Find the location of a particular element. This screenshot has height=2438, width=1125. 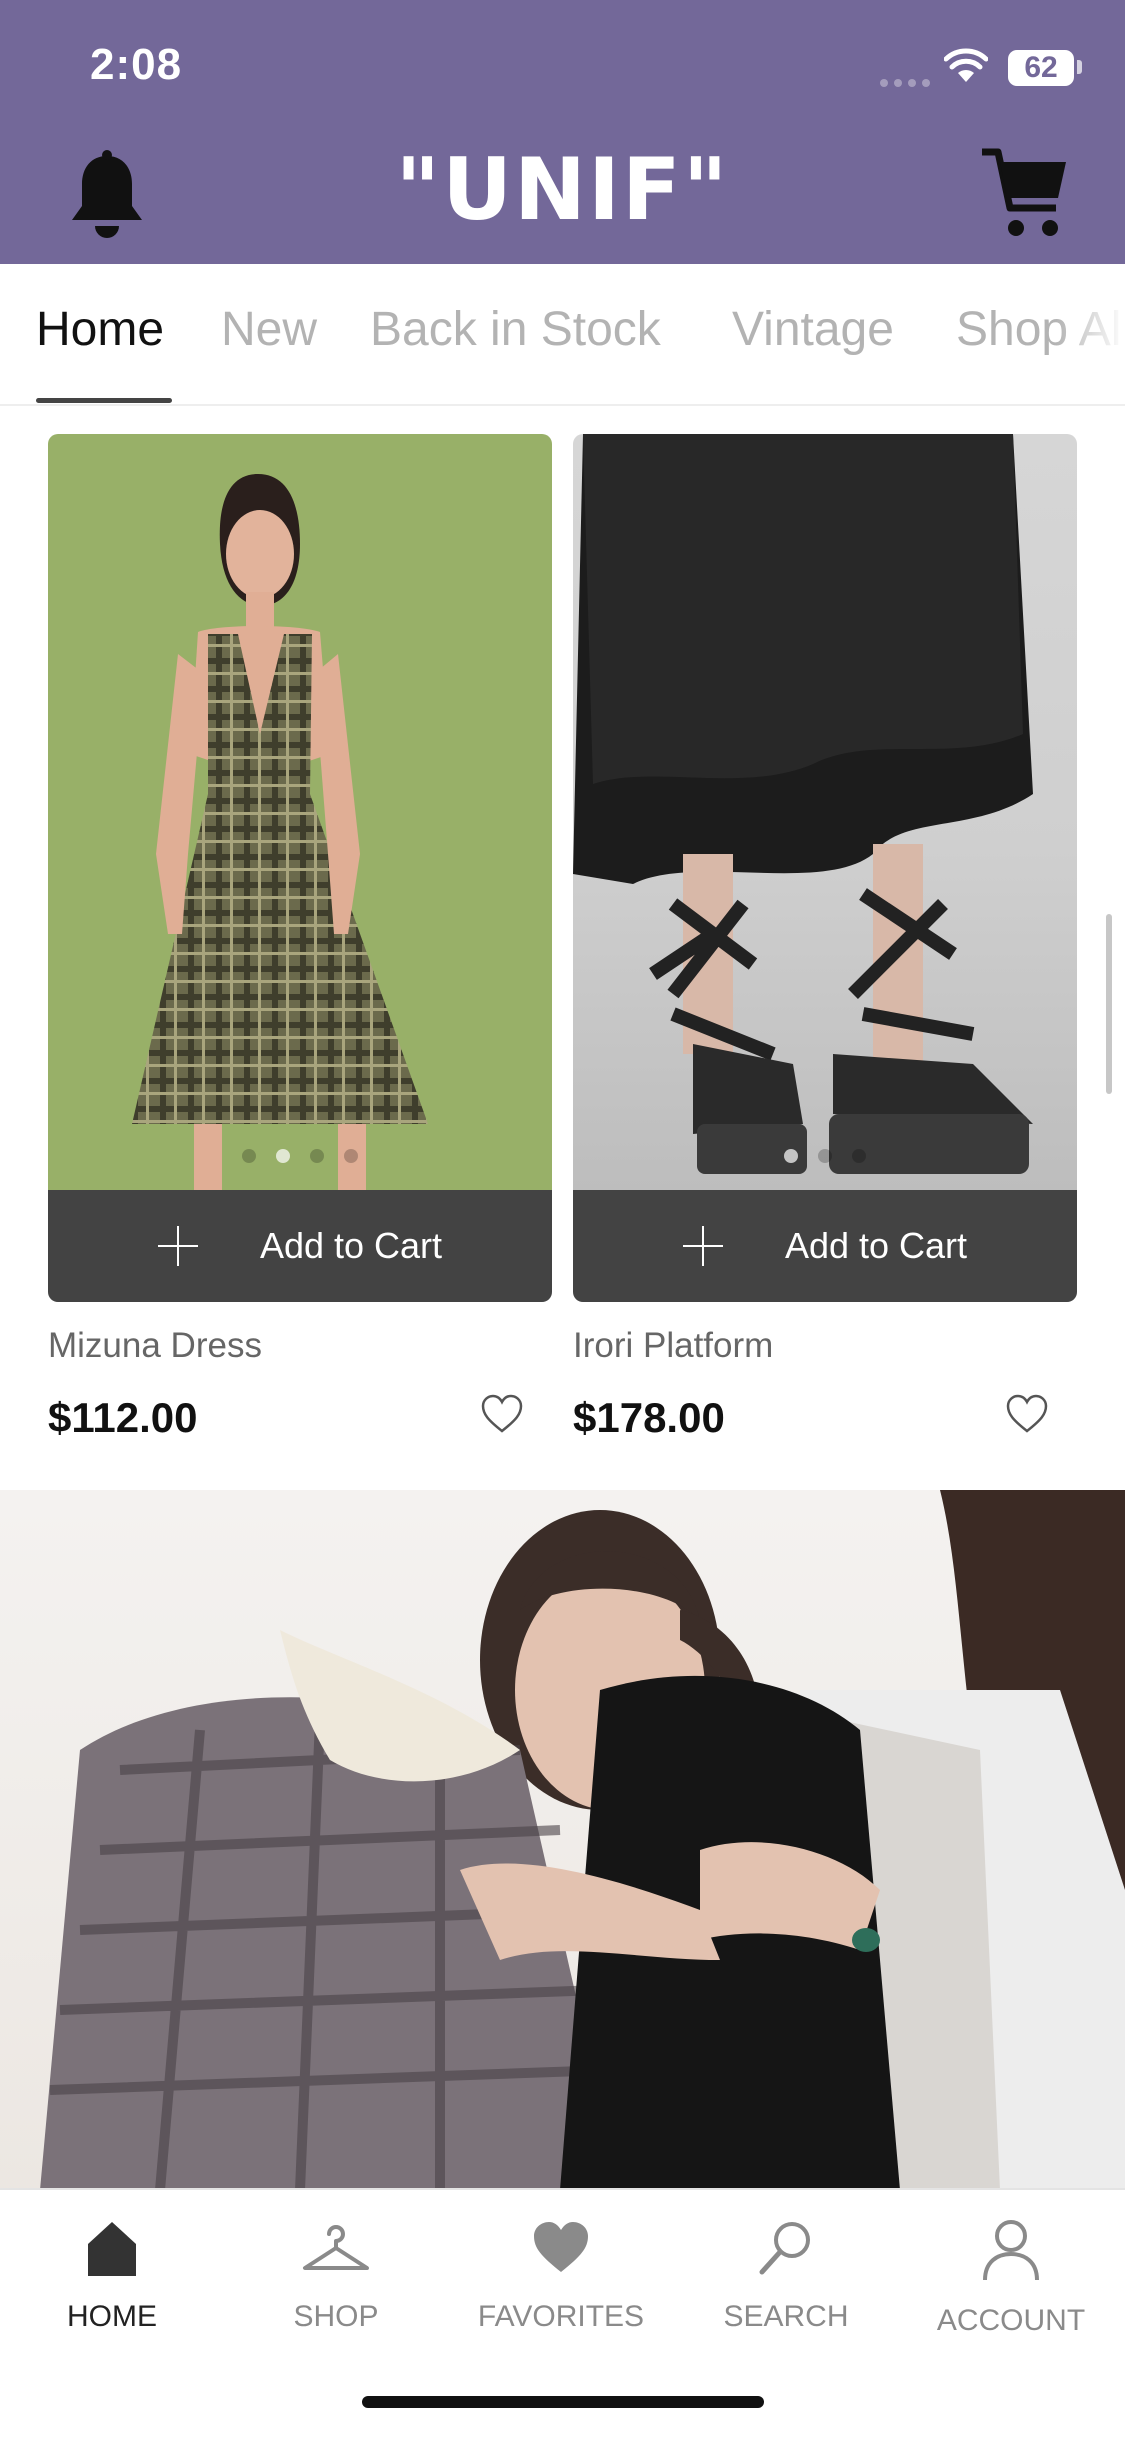

tab-back-in-stock: Back in Stock is located at coordinates (515, 329).